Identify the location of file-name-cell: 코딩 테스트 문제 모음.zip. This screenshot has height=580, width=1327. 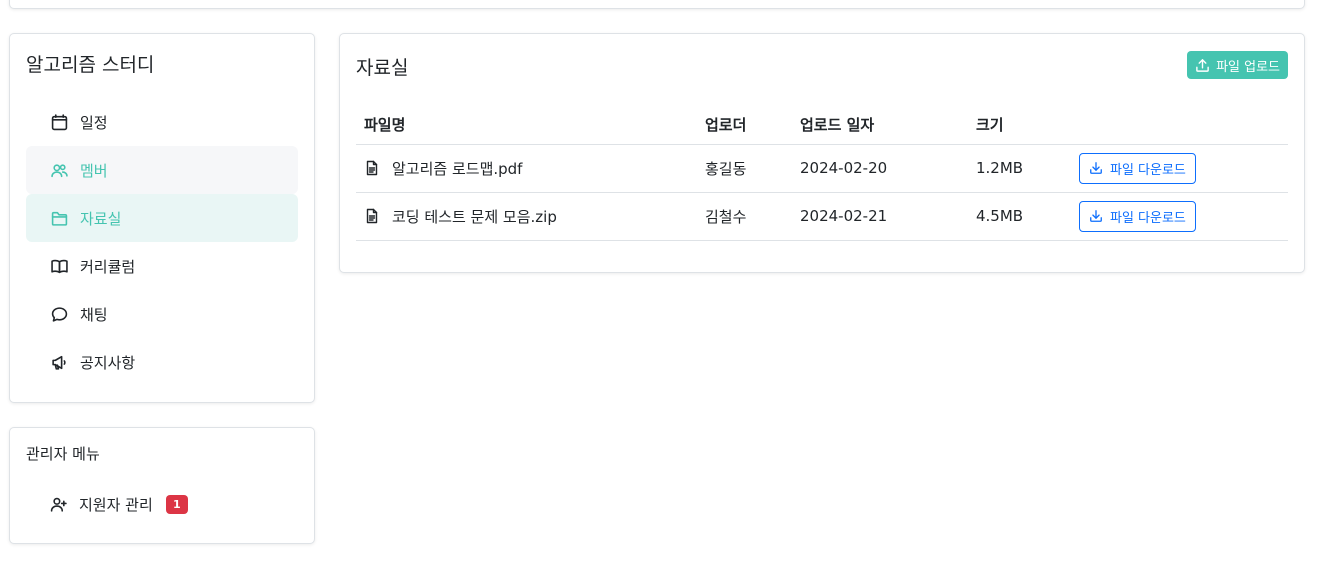
(526, 216).